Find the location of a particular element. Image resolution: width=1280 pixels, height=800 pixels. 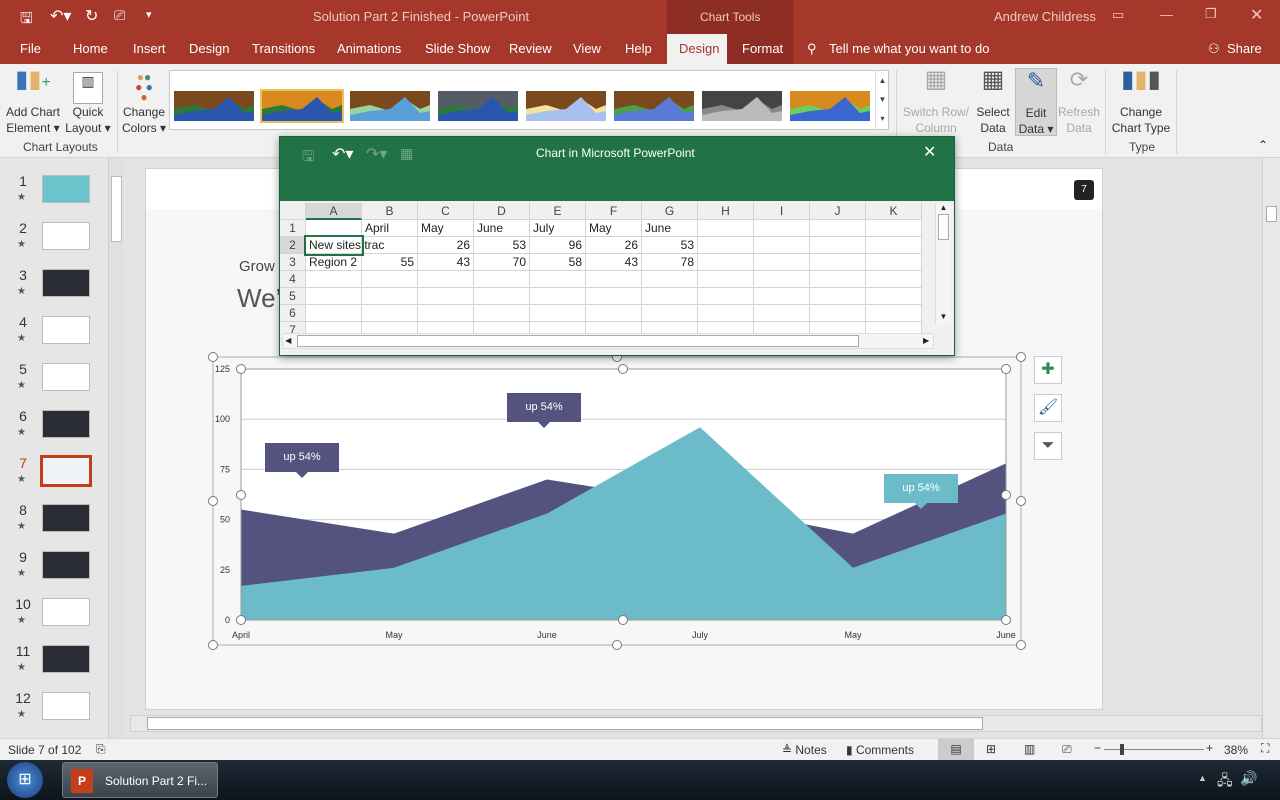

cell-B1: April is located at coordinates (390, 228).